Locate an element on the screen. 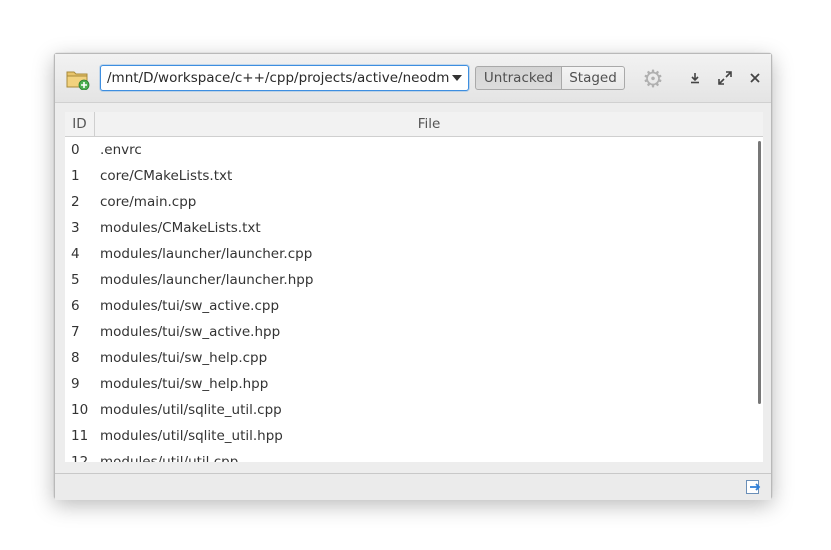 The width and height of the screenshot is (831, 550). chevron-down-icon is located at coordinates (457, 78).